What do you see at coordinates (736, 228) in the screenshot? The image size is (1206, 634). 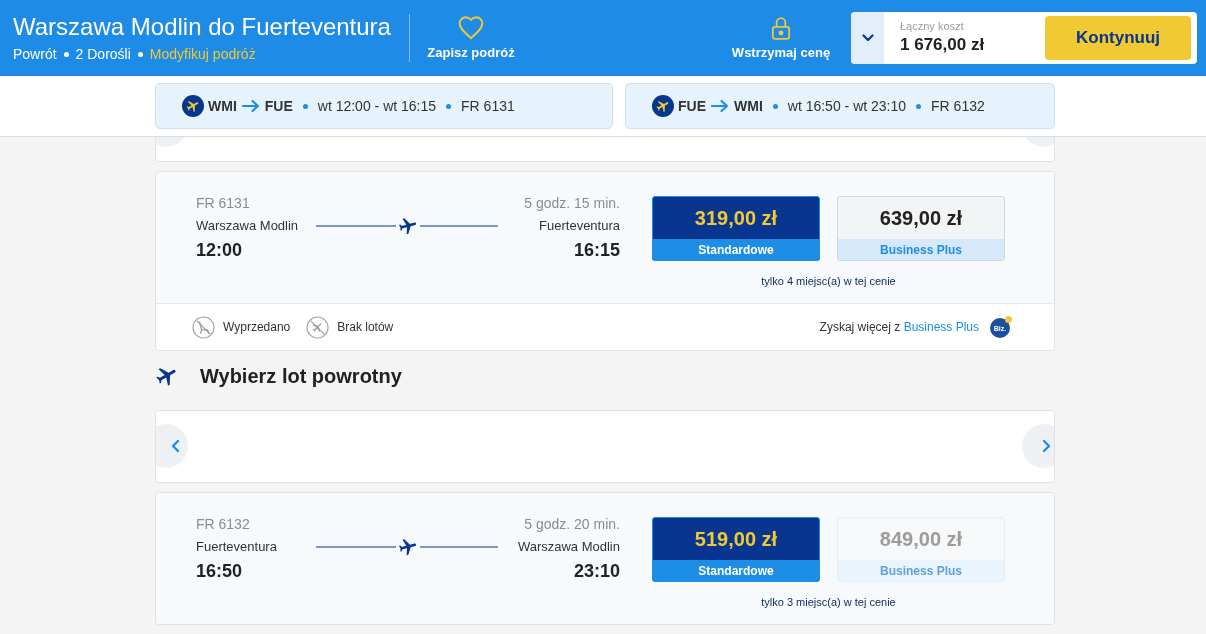 I see `fare-button: 319,00 zł Standardowe` at bounding box center [736, 228].